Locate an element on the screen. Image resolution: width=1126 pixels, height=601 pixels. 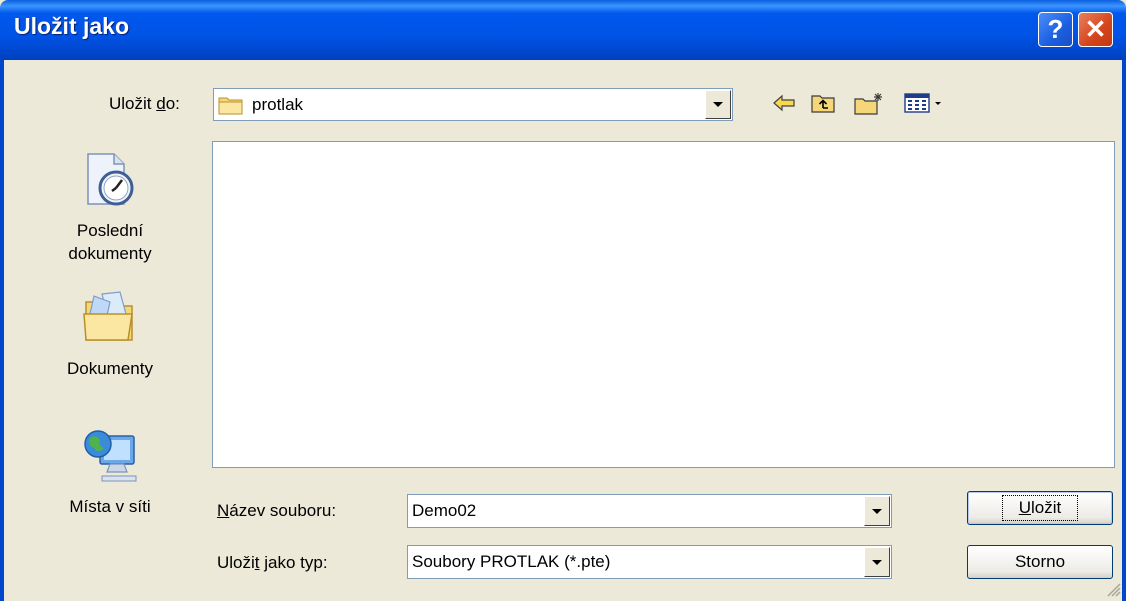
help-icon: ? is located at coordinates (1055, 29).